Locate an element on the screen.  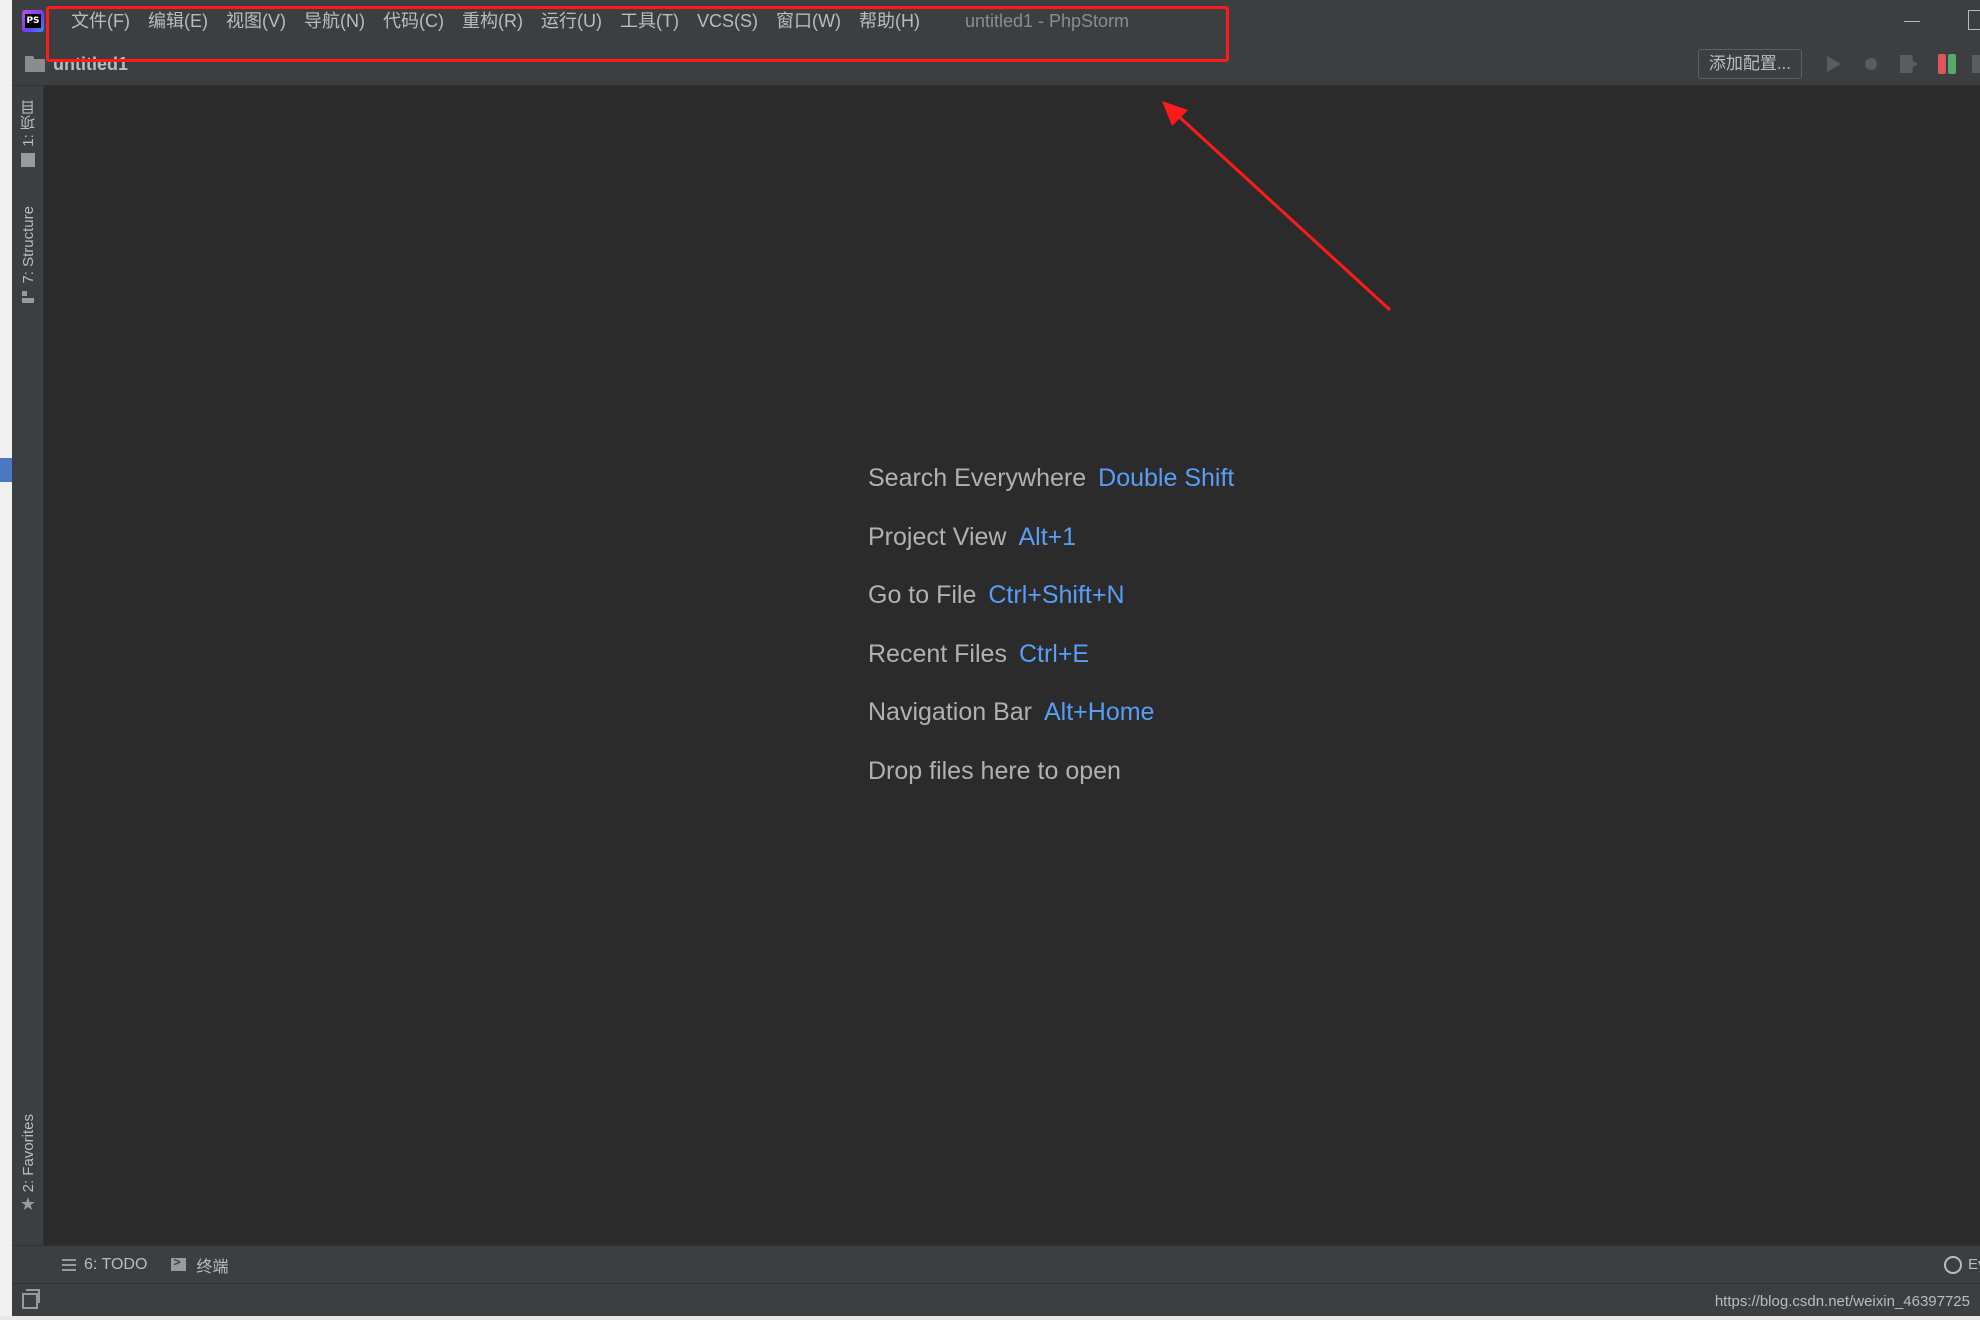
hint-search-everywhere: Search Everywhere Double Shift is located at coordinates (1051, 491).